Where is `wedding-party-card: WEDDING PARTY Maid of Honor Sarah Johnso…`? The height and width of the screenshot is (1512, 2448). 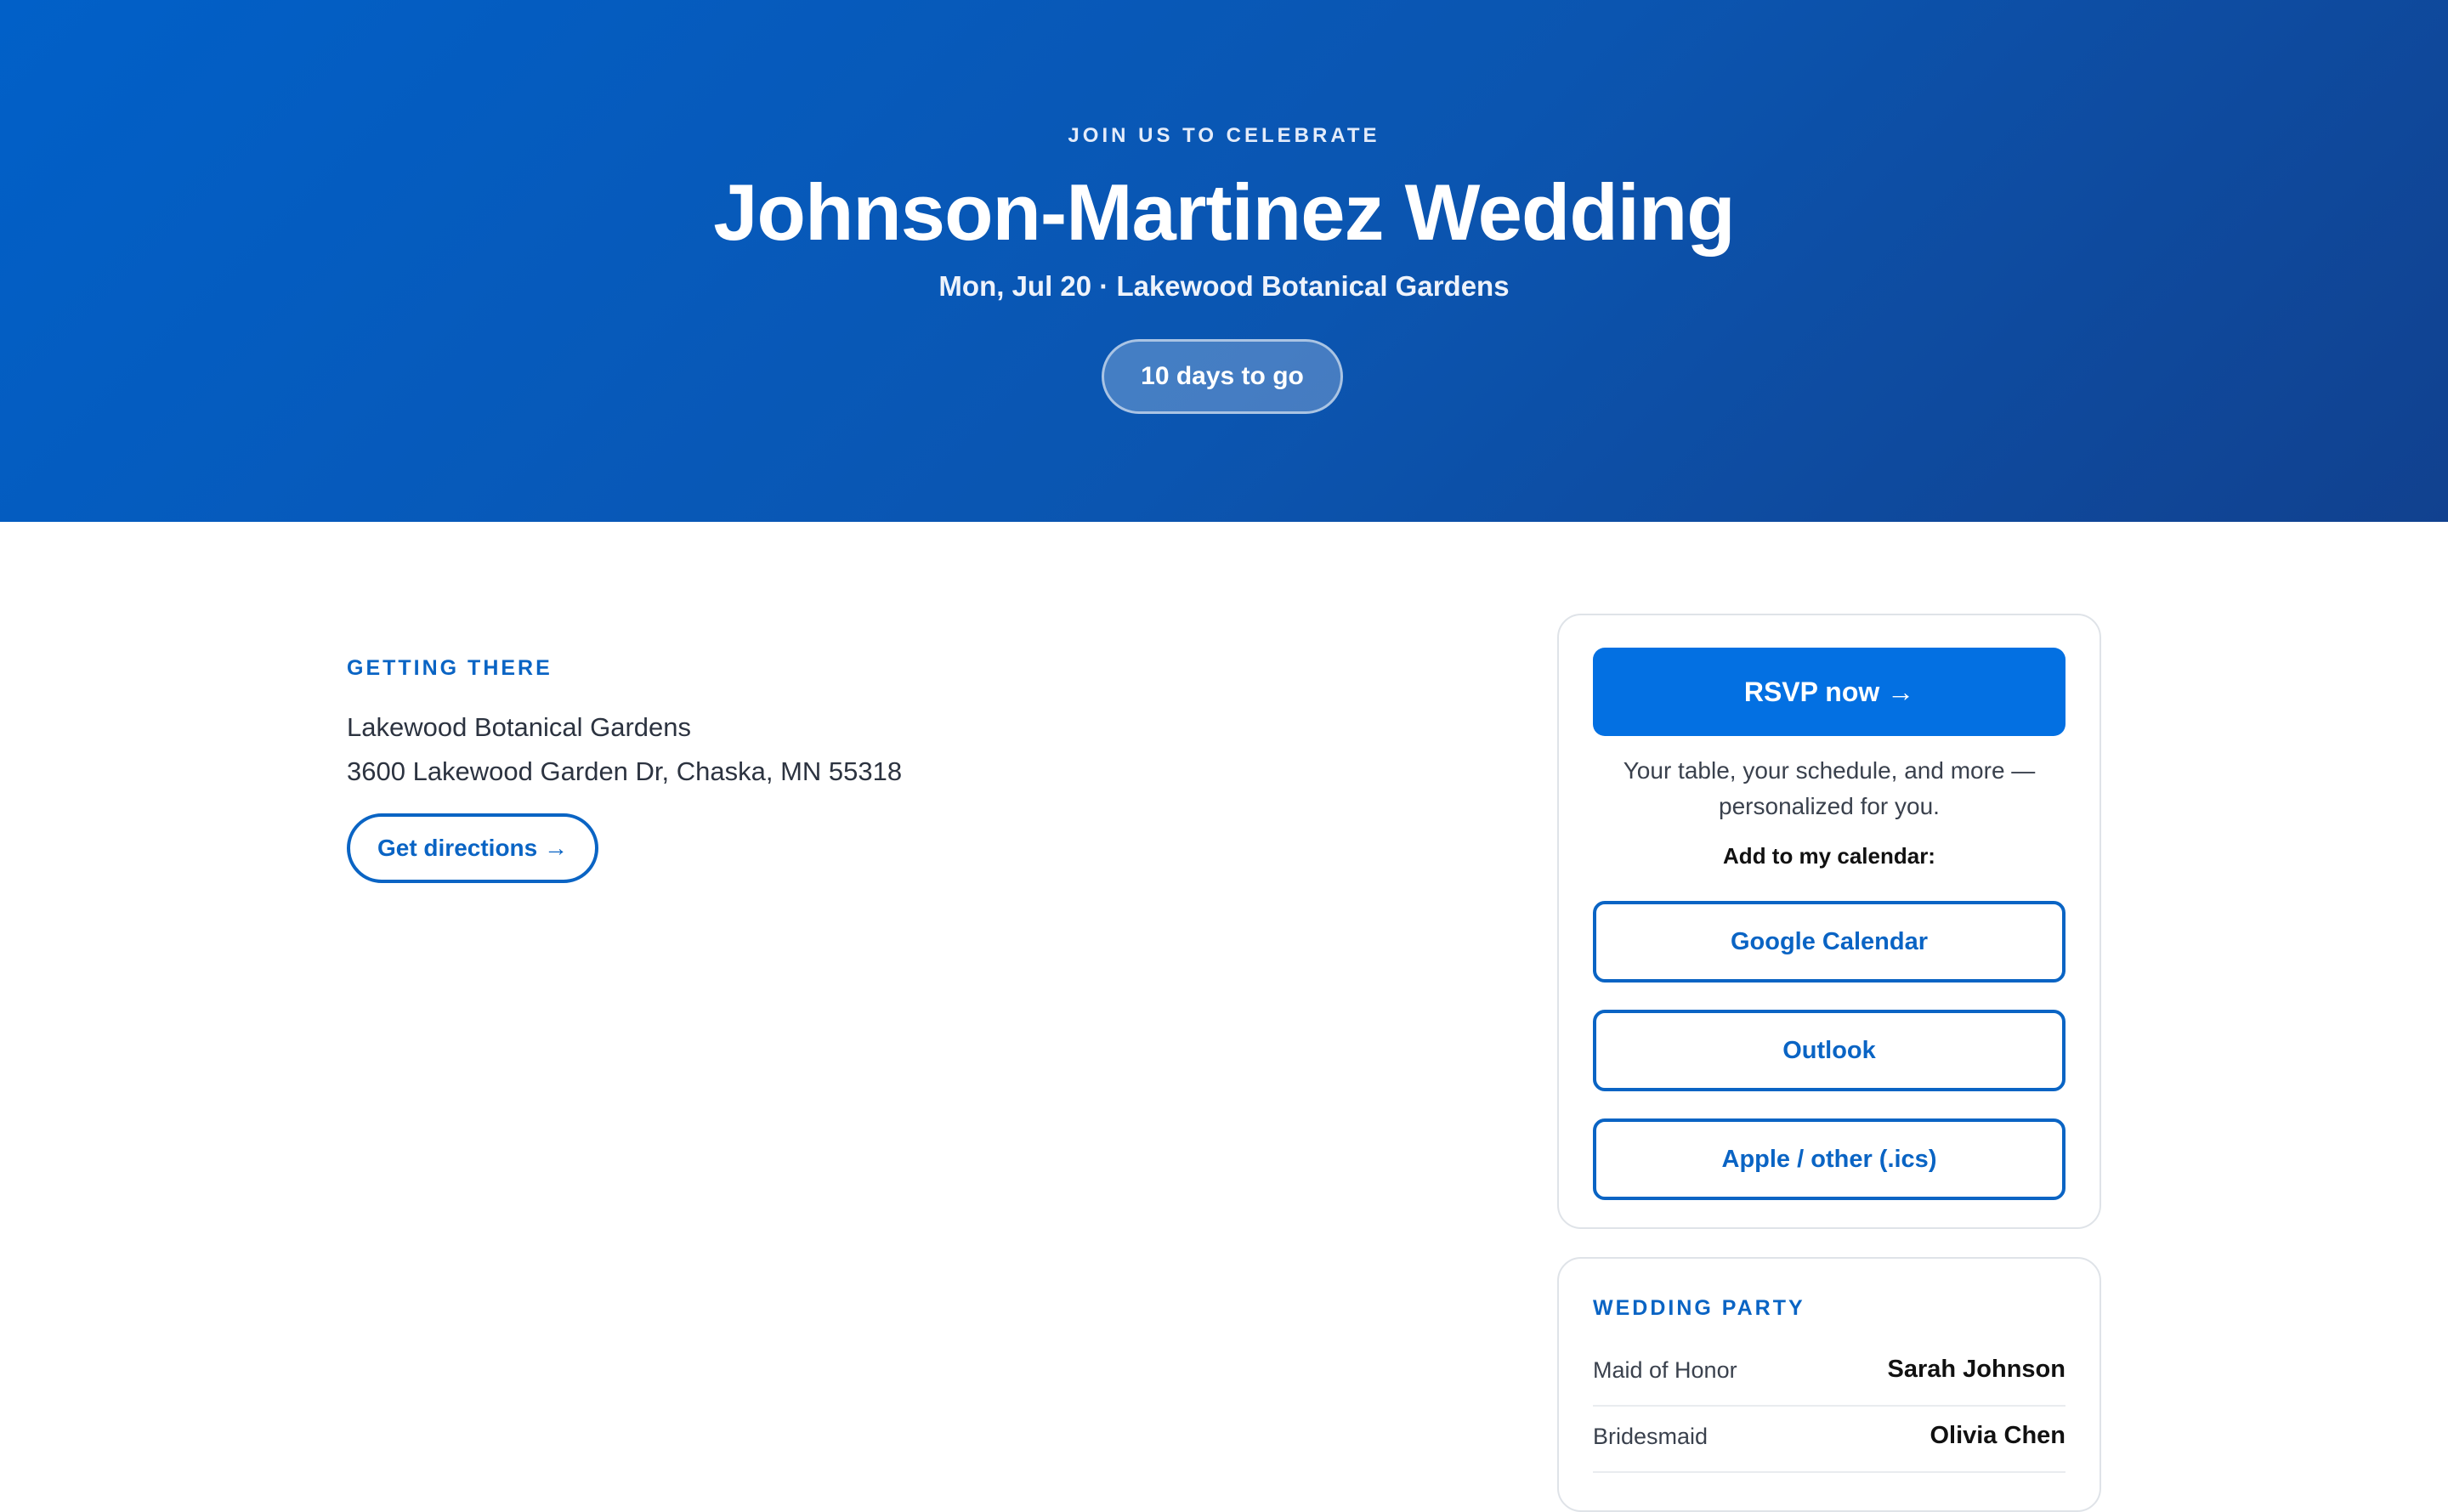
wedding-party-card: WEDDING PARTY Maid of Honor Sarah Johnso… is located at coordinates (1829, 1384).